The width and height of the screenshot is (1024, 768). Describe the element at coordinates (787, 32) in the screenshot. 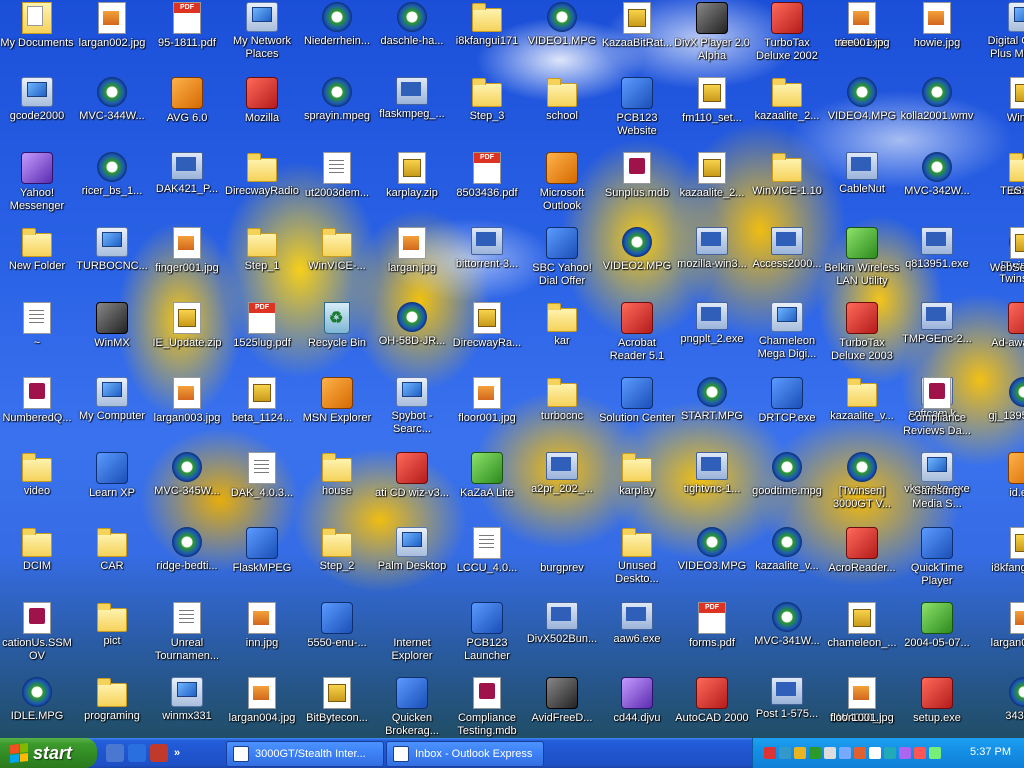

I see `desktop-icon: TurboTax Deluxe 2002` at that location.